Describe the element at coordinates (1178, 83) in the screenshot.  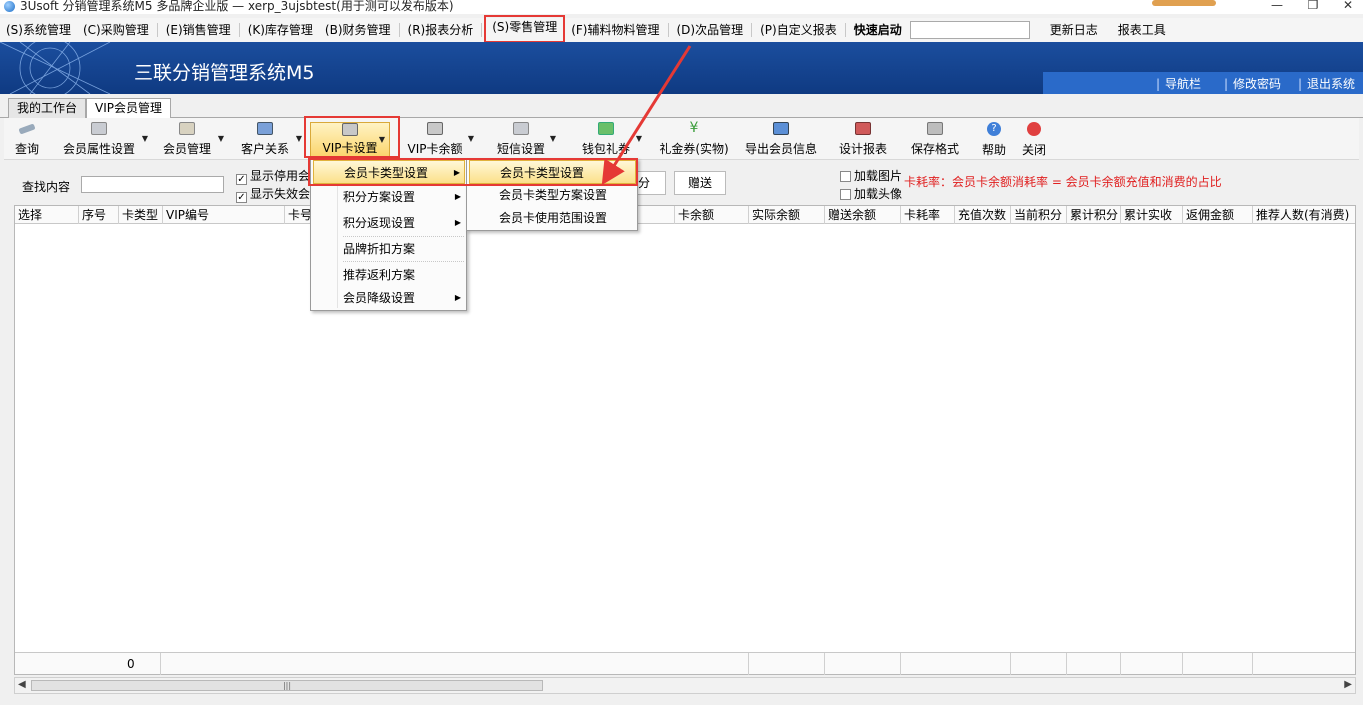
I see `nav-bar-link: 导航栏` at that location.